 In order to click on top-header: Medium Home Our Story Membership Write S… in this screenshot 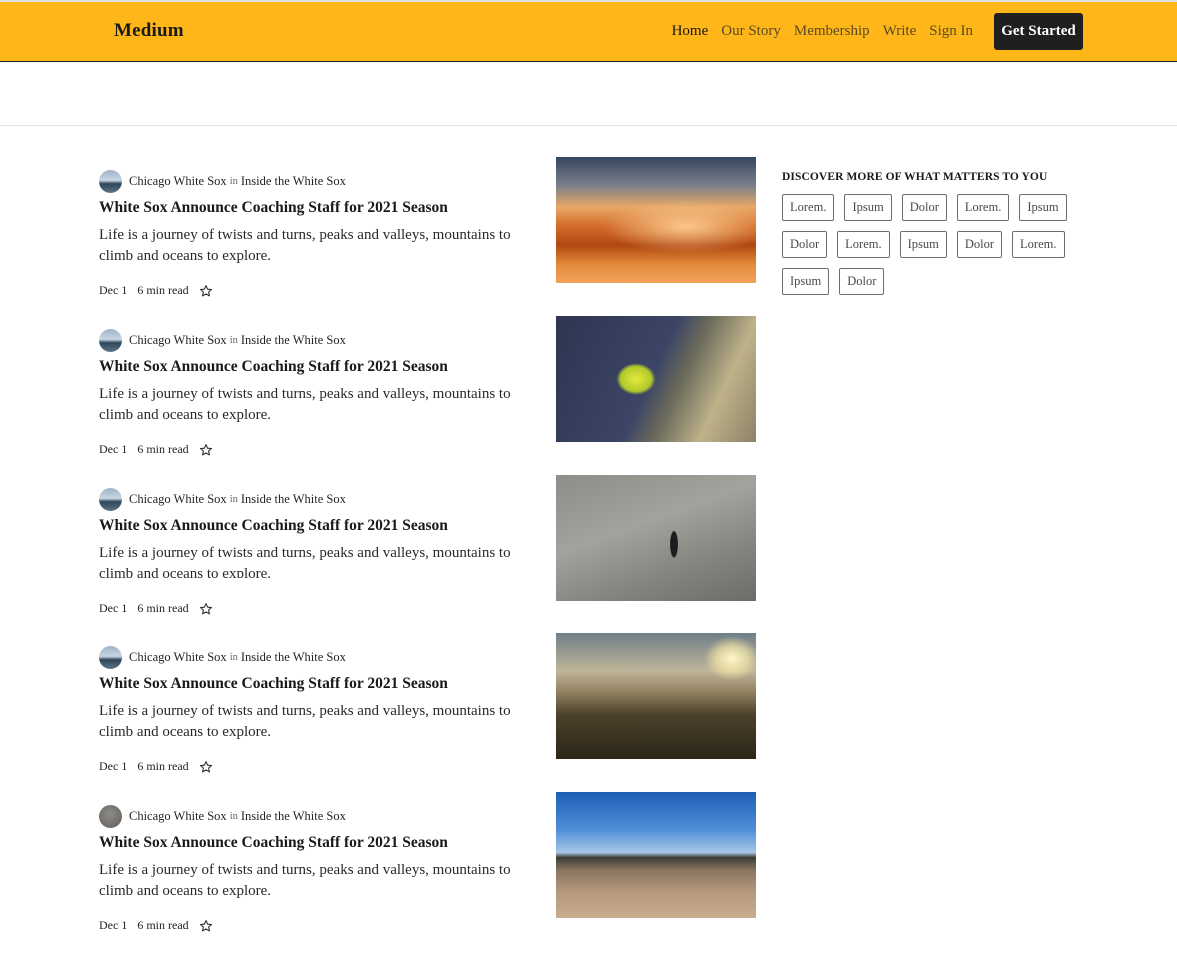, I will do `click(588, 31)`.